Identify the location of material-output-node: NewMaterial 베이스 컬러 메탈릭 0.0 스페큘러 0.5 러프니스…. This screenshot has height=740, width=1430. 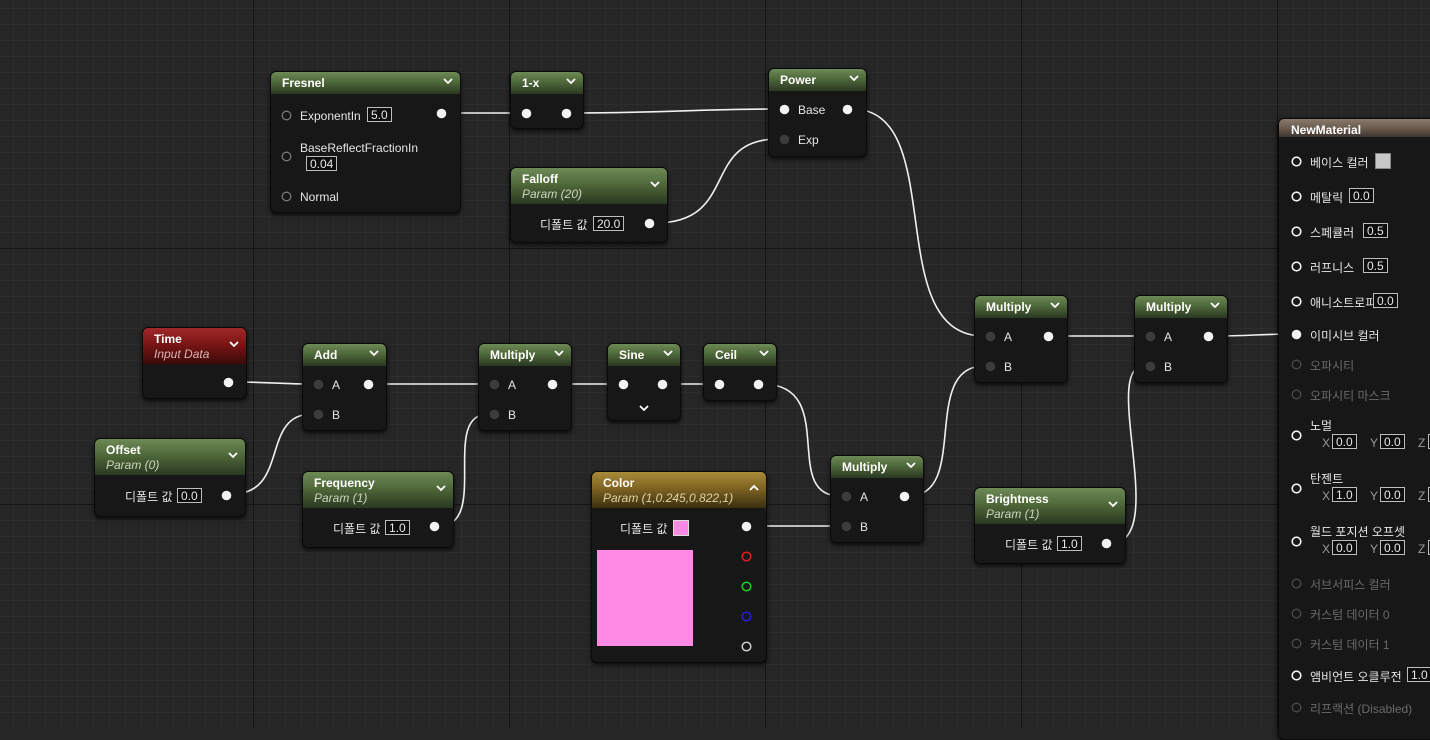
(1354, 429).